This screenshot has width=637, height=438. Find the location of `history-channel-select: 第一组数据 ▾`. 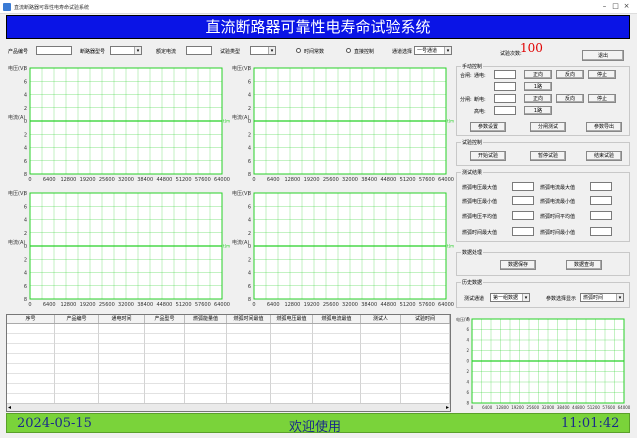

history-channel-select: 第一组数据 ▾ is located at coordinates (510, 297).